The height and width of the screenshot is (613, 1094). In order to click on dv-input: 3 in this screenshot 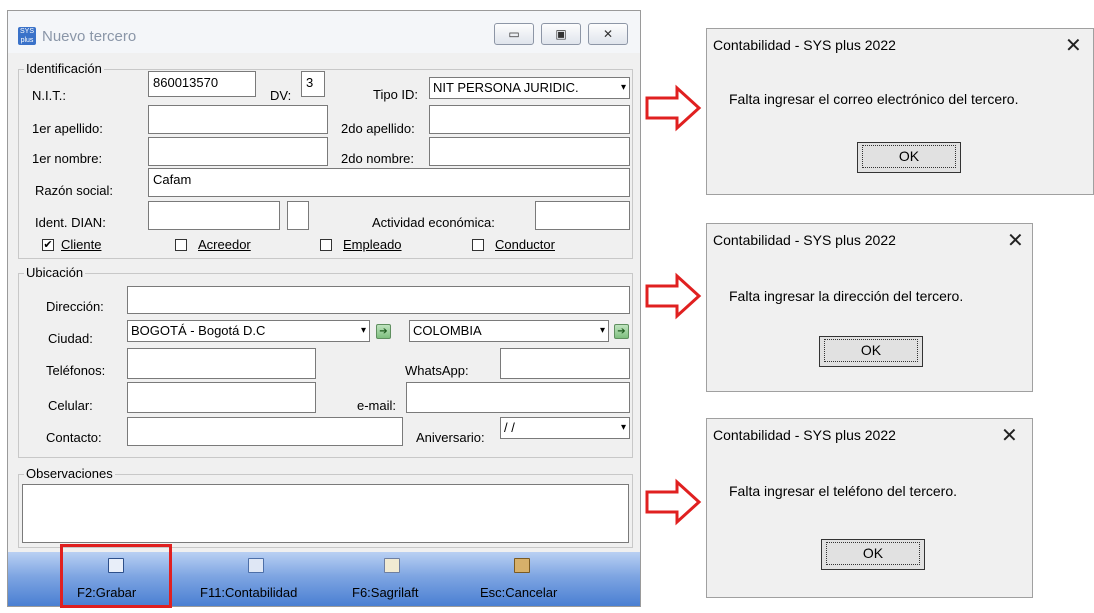, I will do `click(313, 84)`.